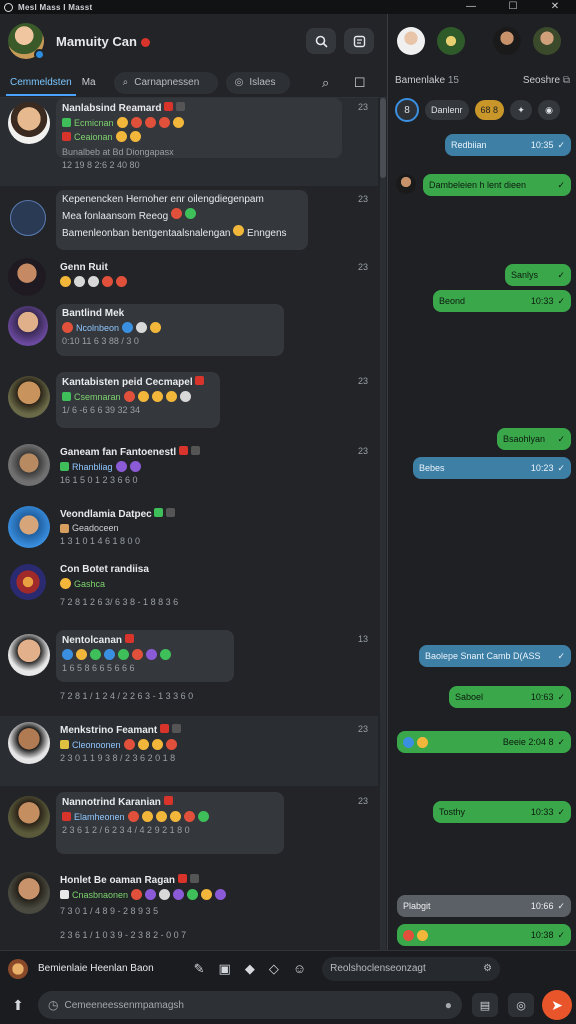 The image size is (576, 1024). I want to click on message-bubble: Redbiian 10:35 ✓, so click(508, 145).